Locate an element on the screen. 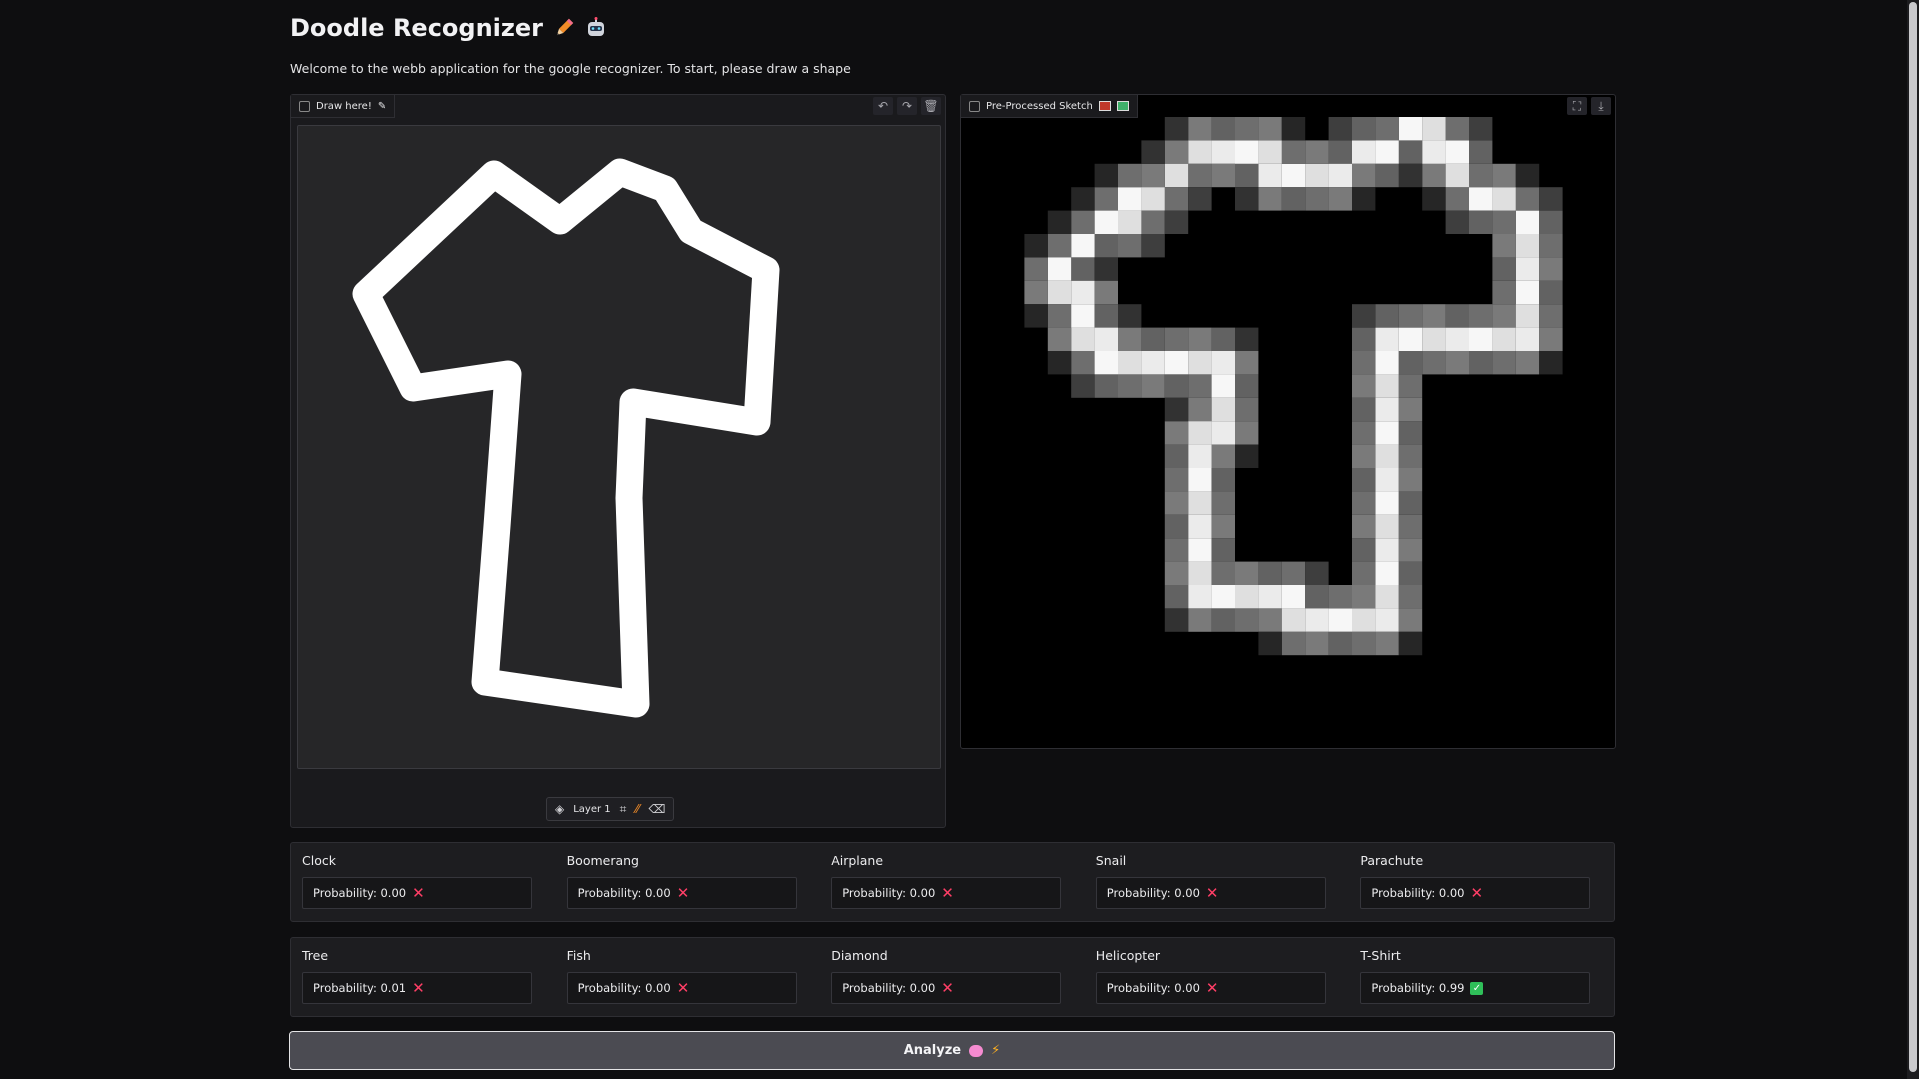 The image size is (1919, 1079). sketchpad-toolbar: ↶ ↷ 🗑 is located at coordinates (907, 106).